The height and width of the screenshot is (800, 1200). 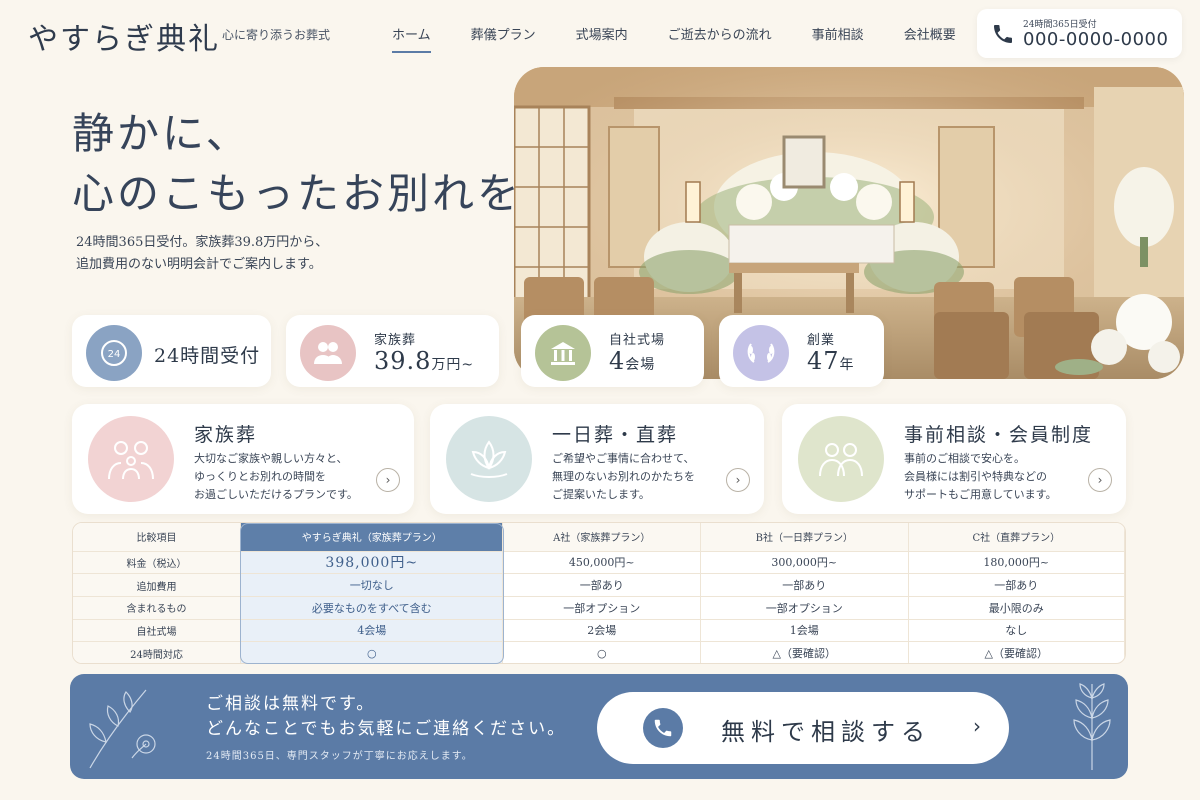 I want to click on stat-family-number: 39.8, so click(x=403, y=361).